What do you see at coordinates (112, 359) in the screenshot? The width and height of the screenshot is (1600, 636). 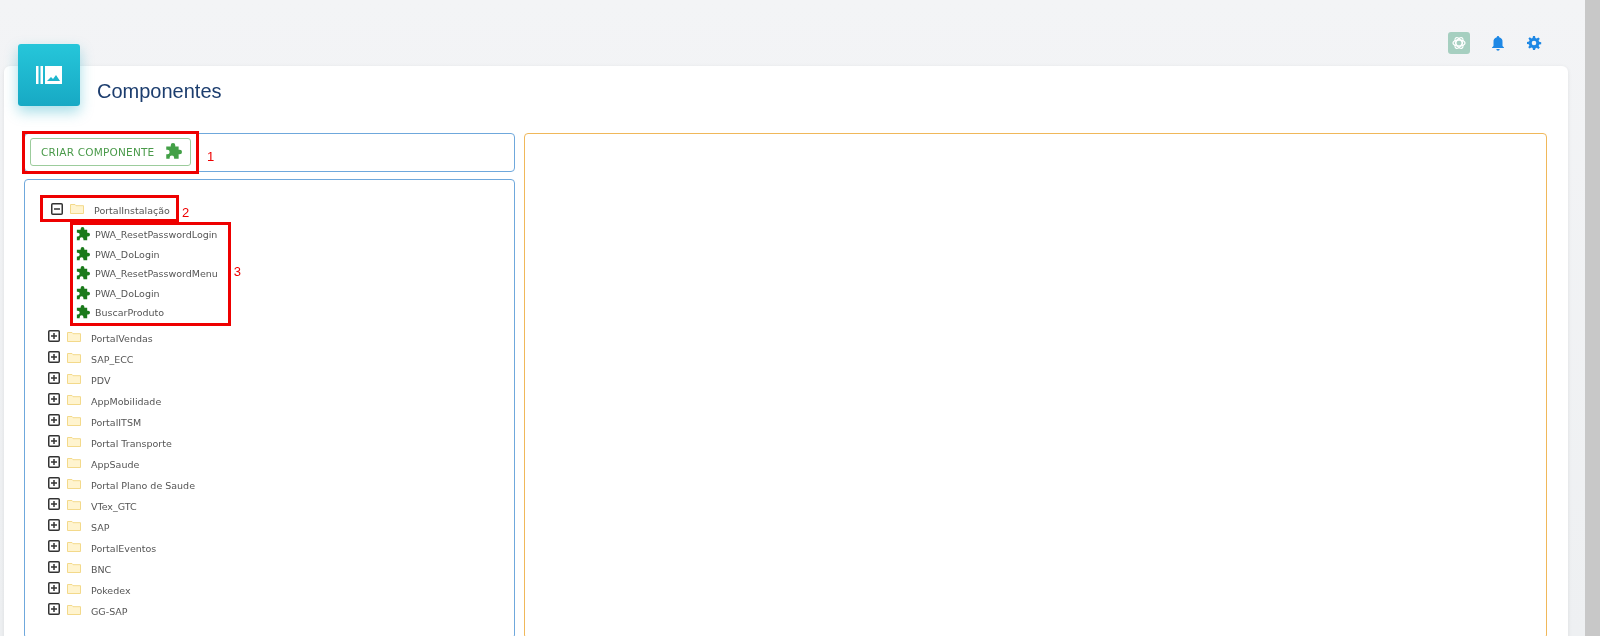 I see `tree-item: SAP_ECC` at bounding box center [112, 359].